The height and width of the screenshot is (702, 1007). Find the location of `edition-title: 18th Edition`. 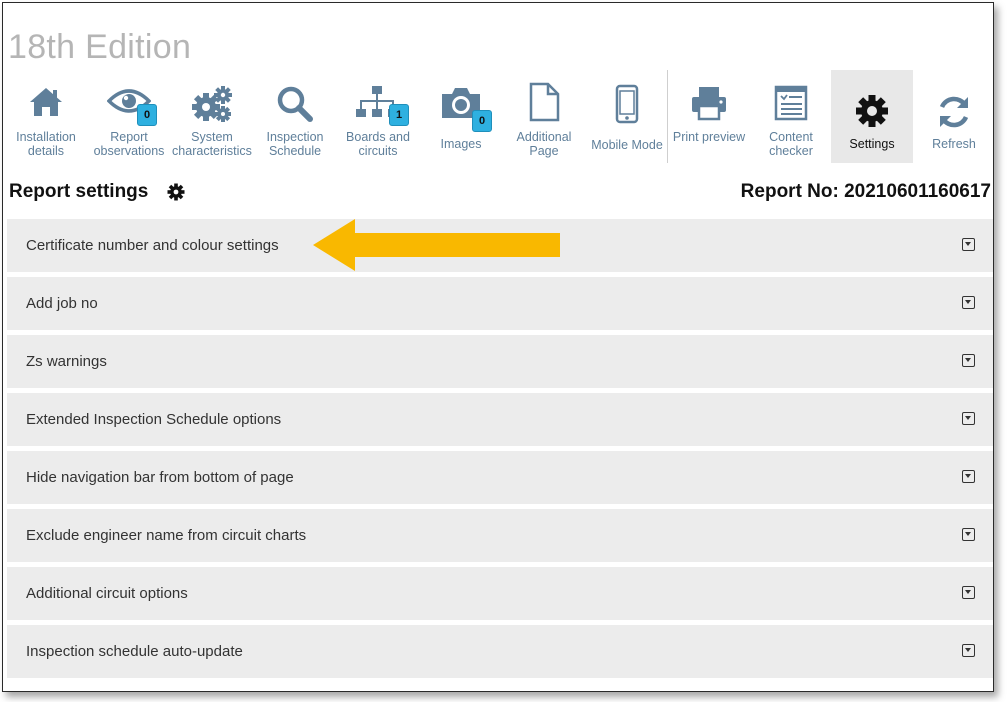

edition-title: 18th Edition is located at coordinates (100, 47).